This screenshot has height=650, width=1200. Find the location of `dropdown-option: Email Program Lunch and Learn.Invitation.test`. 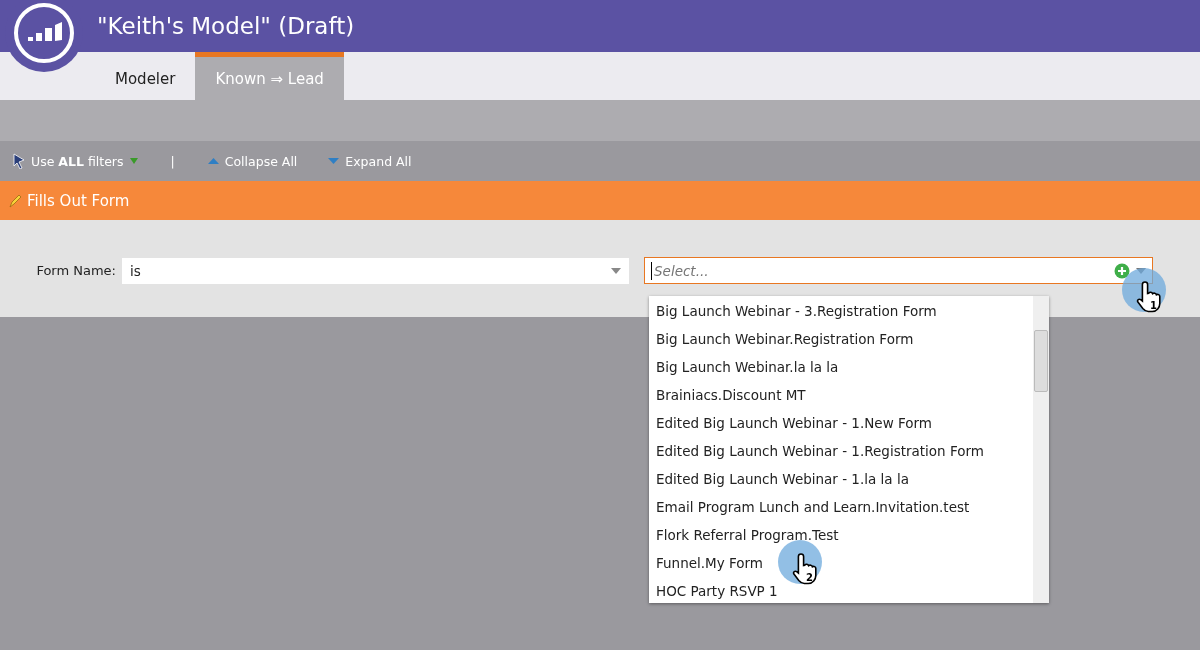

dropdown-option: Email Program Lunch and Learn.Invitation.test is located at coordinates (841, 506).